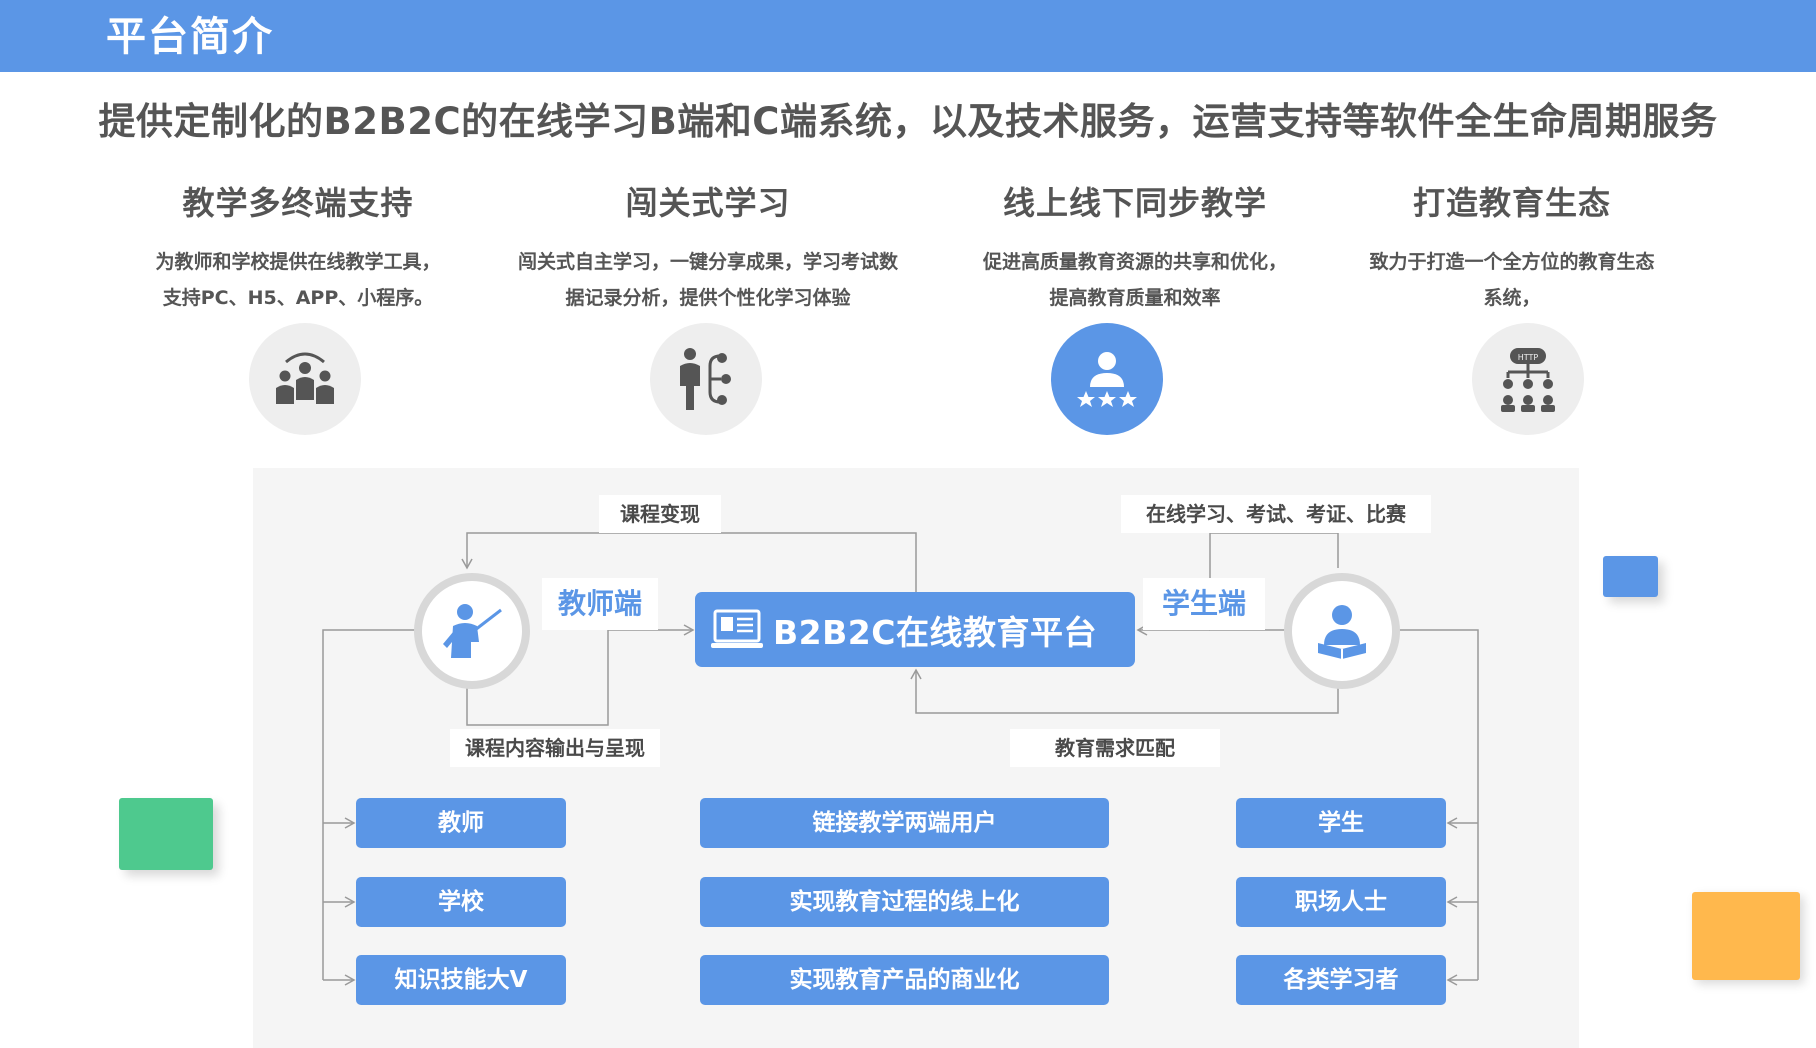  I want to click on platform-box: B2B2C在线教育平台, so click(915, 629).